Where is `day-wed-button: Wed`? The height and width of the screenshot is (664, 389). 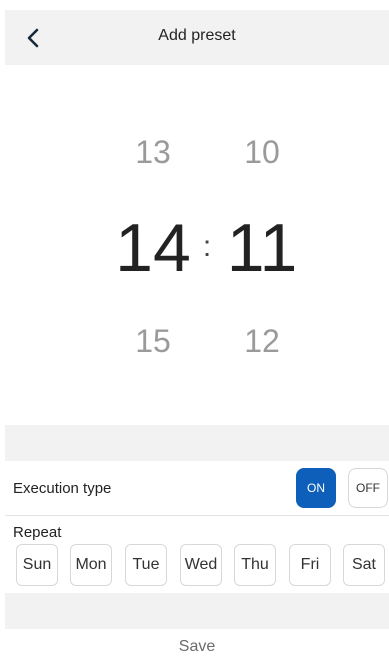 day-wed-button: Wed is located at coordinates (201, 565).